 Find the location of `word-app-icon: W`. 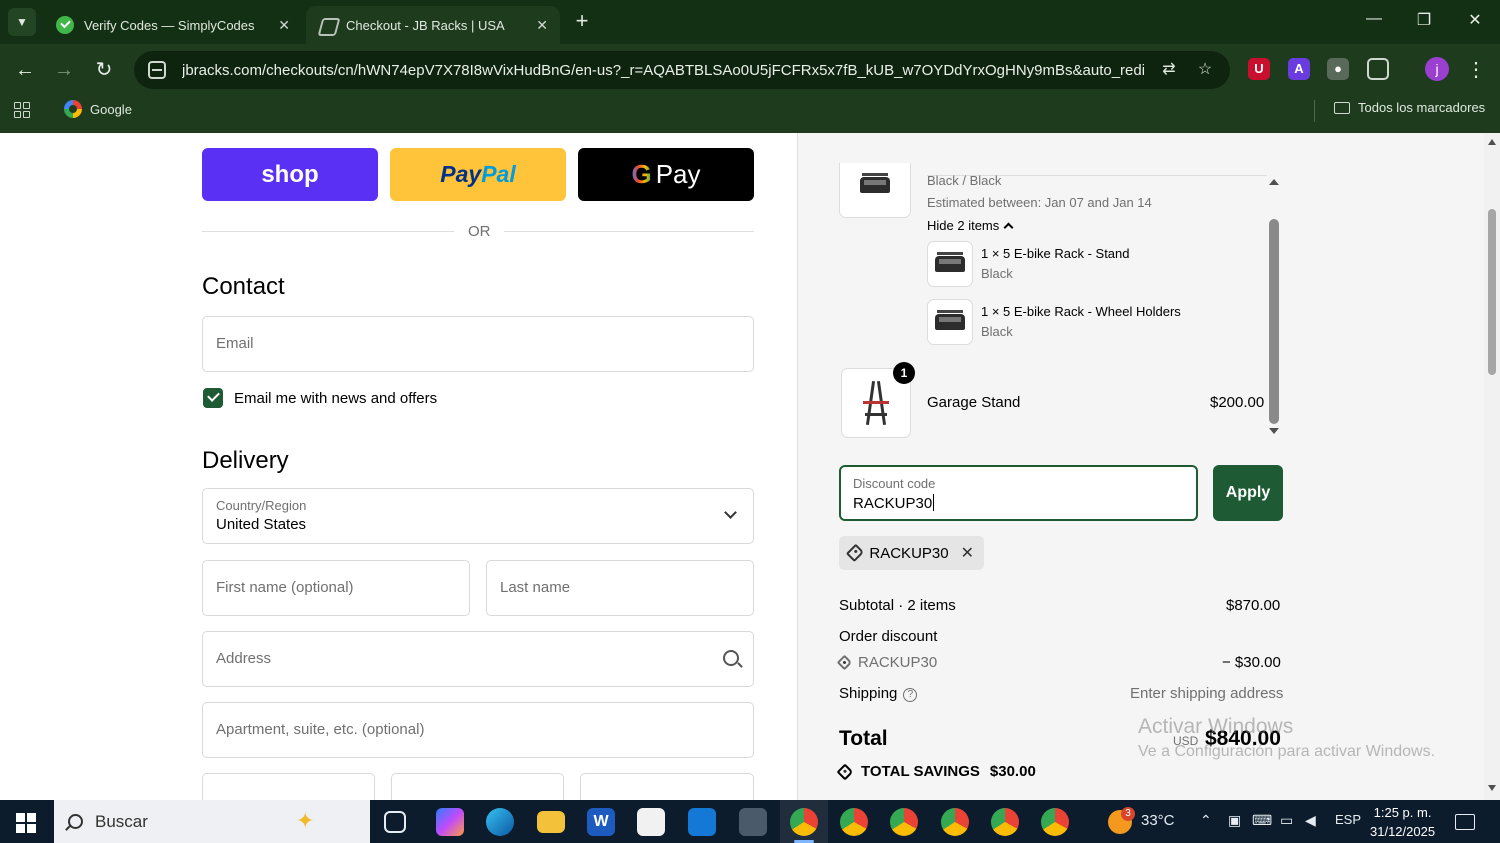

word-app-icon: W is located at coordinates (601, 822).